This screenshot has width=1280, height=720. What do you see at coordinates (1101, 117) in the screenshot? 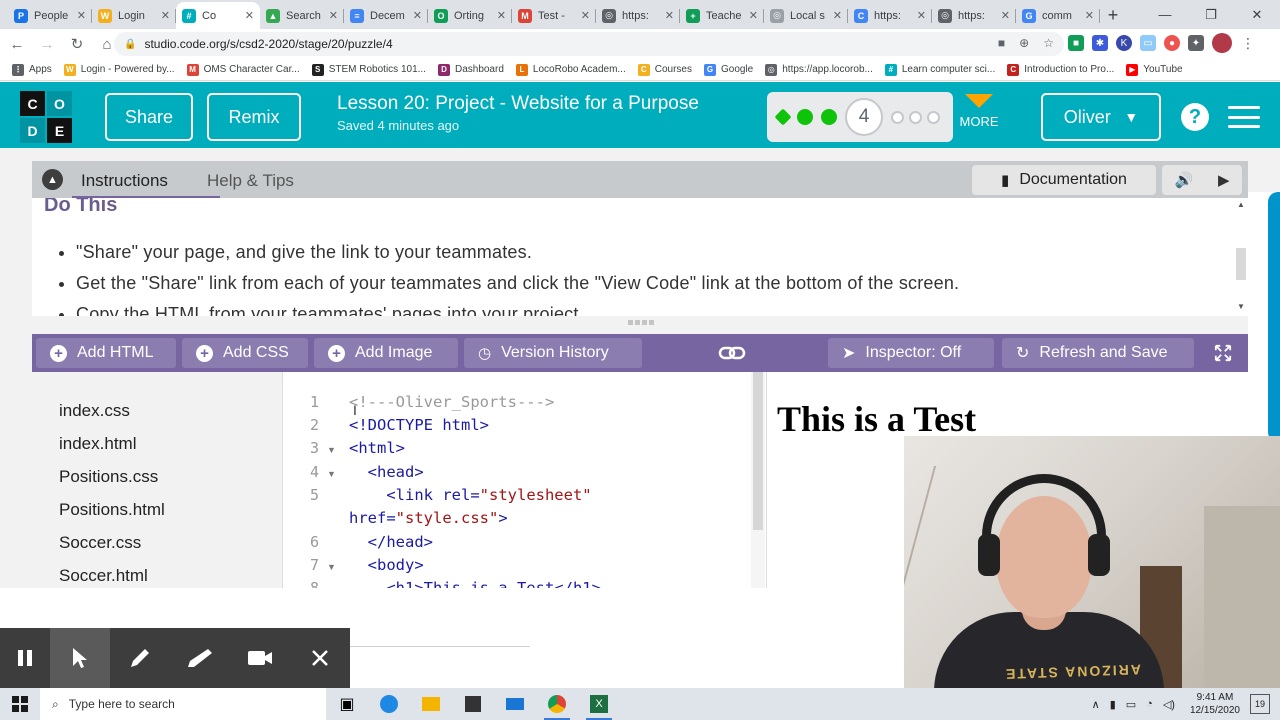
I see `user-menu-button: Oliver ▼` at bounding box center [1101, 117].